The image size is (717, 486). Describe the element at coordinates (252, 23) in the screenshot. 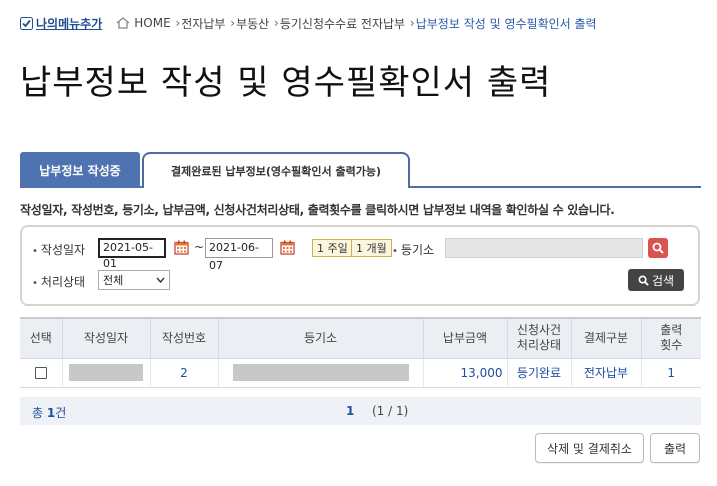

I see `breadcrumb-real-estate: 부동산` at that location.